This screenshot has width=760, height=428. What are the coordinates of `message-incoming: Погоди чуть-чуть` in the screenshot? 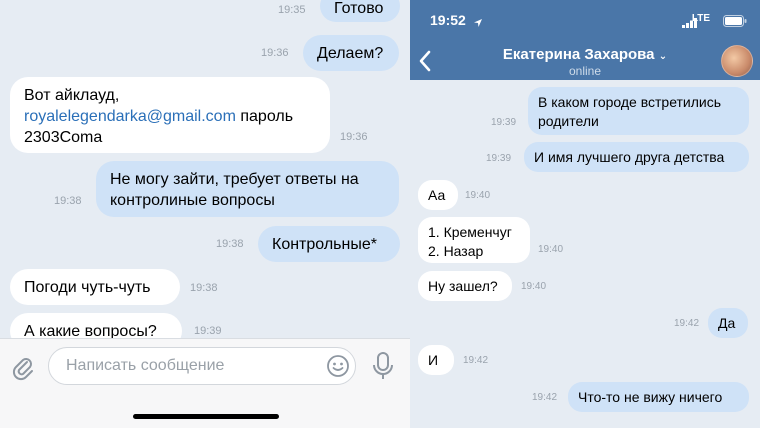 It's located at (95, 287).